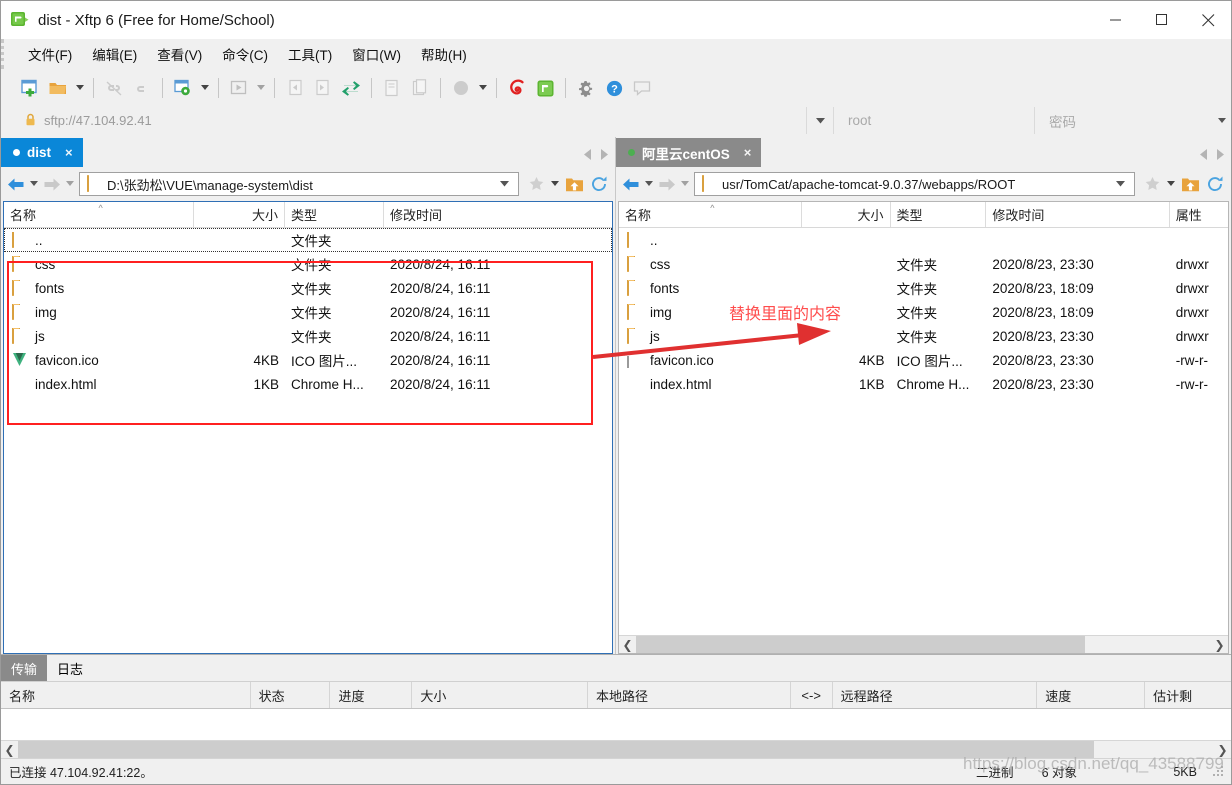  I want to click on transfer-tabs: 传输 日志, so click(616, 668).